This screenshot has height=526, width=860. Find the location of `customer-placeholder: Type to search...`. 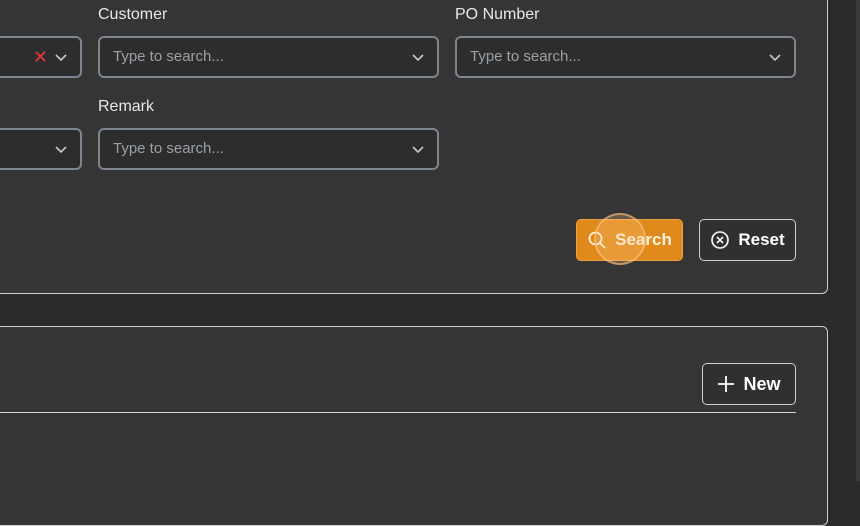

customer-placeholder: Type to search... is located at coordinates (168, 56).